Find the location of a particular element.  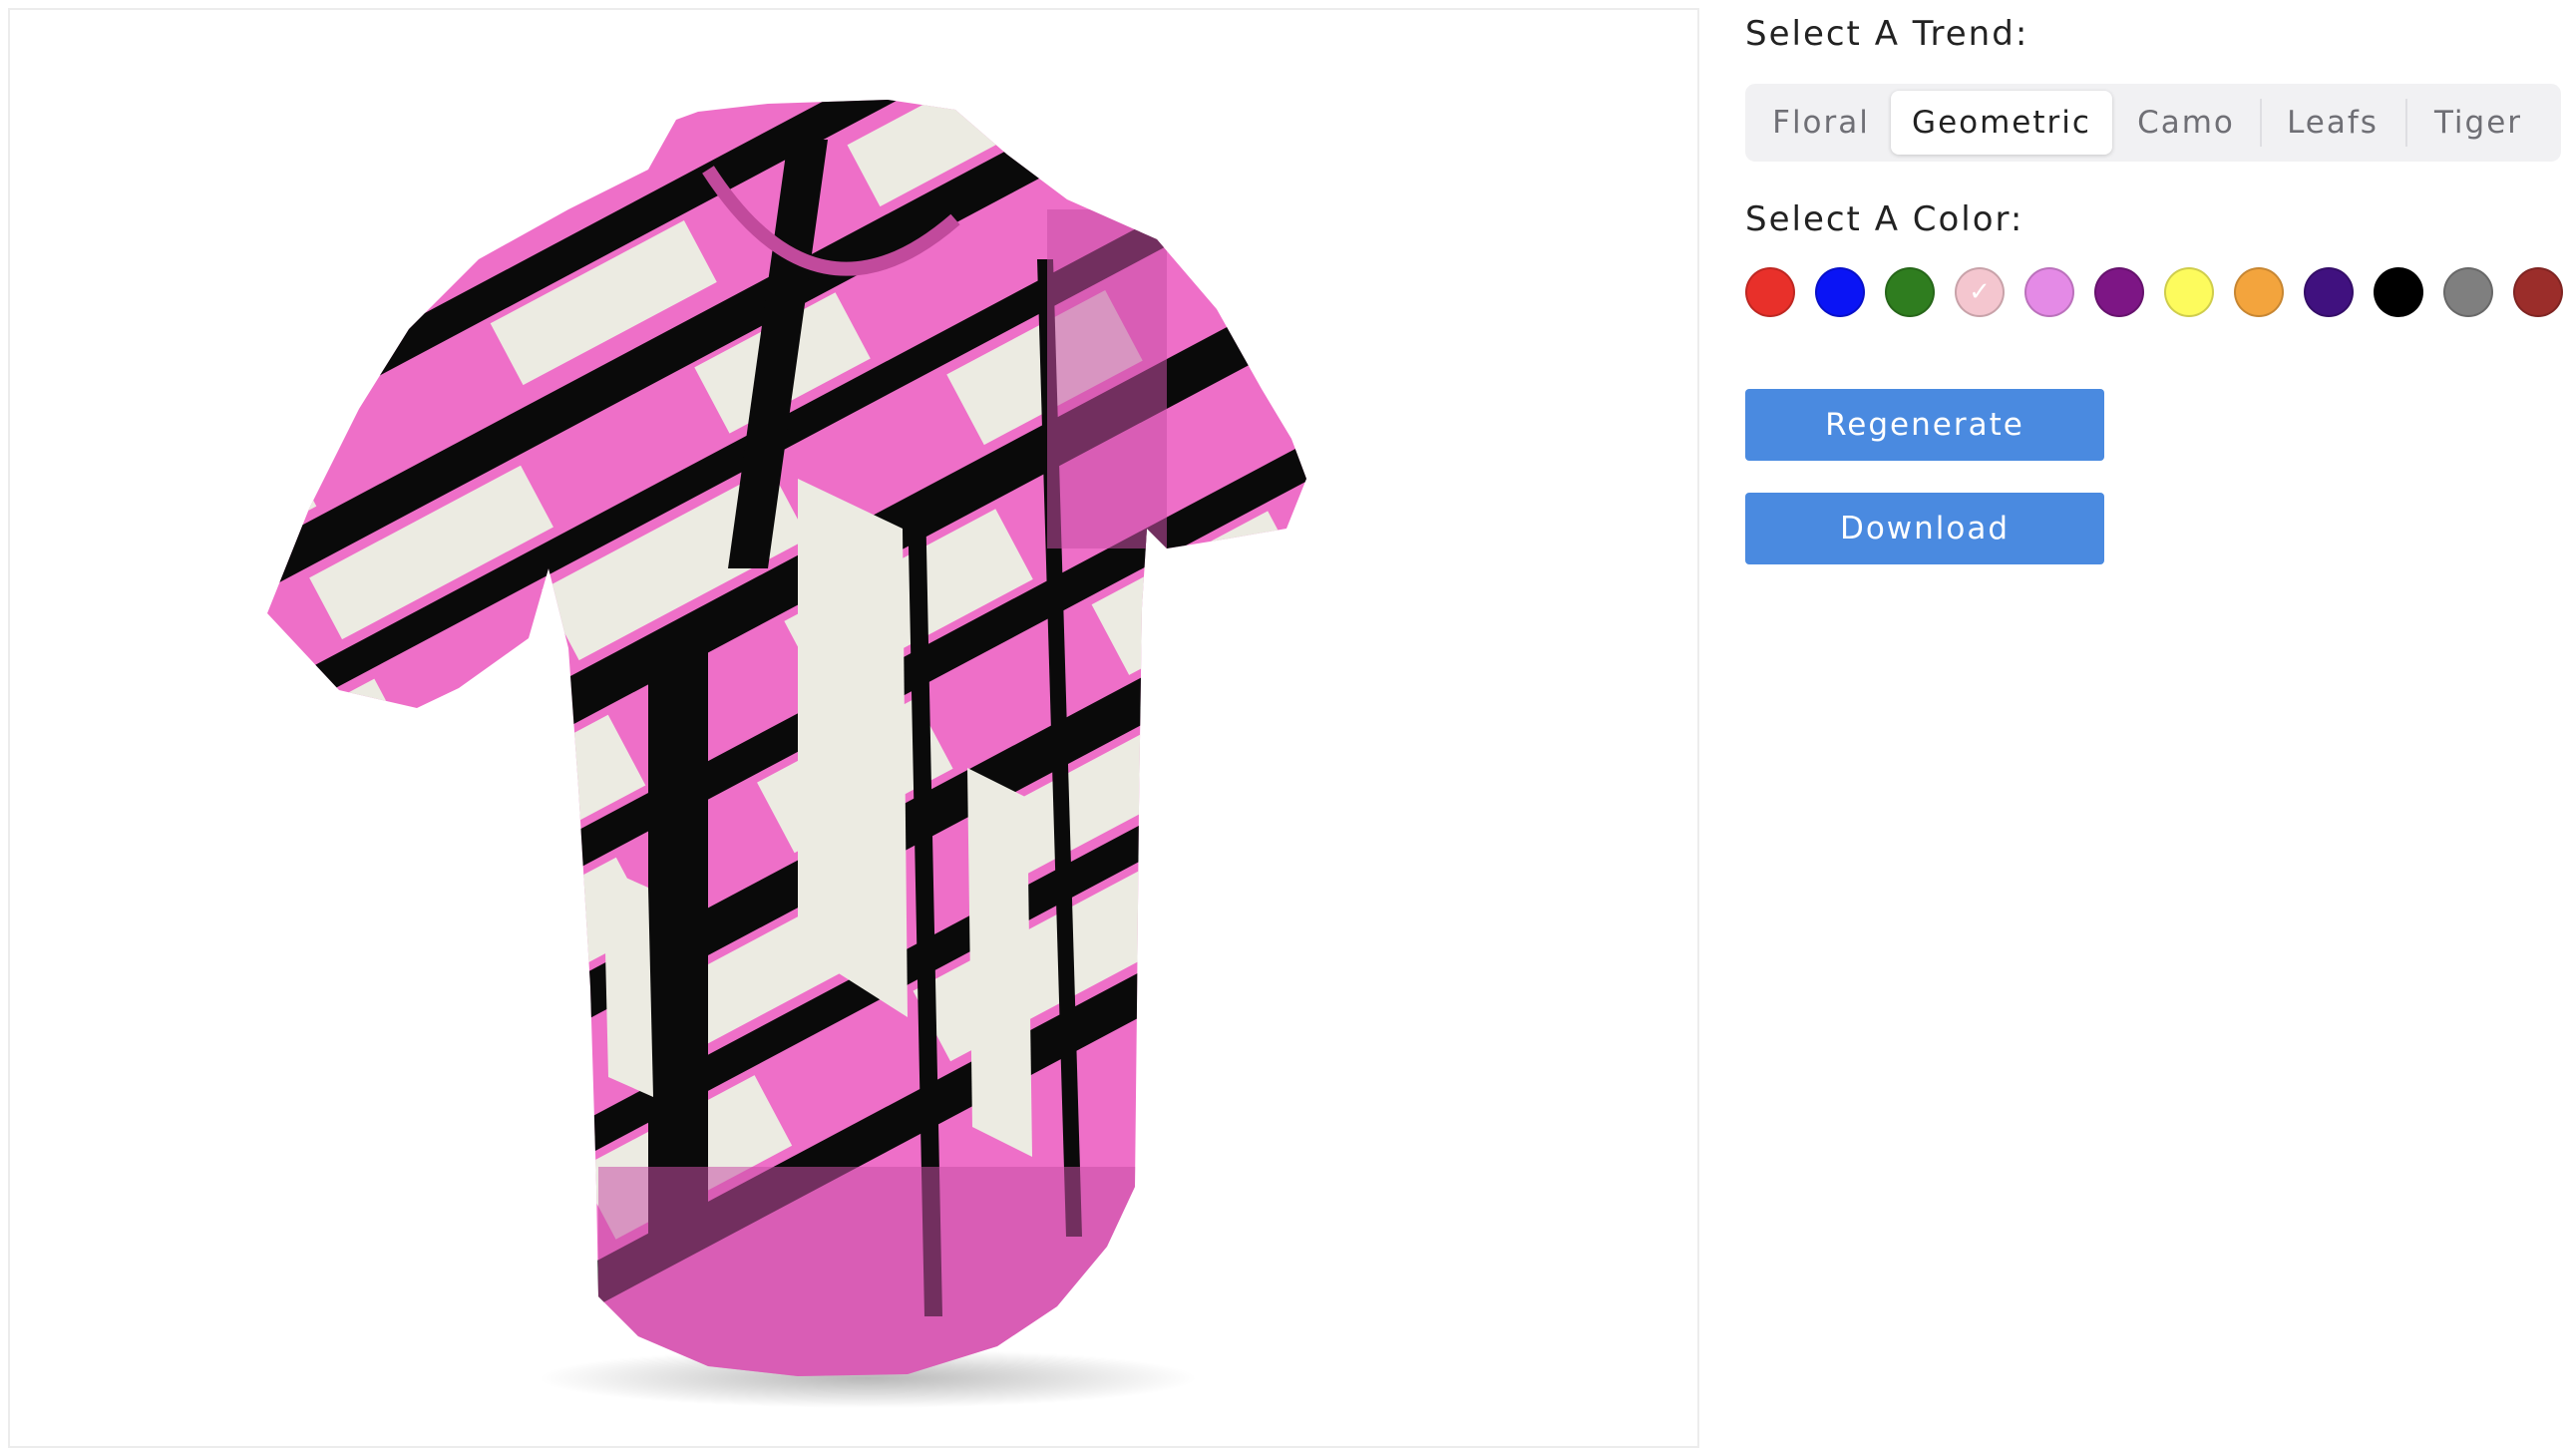

trend-heading: Select A Trend: is located at coordinates (1887, 34).